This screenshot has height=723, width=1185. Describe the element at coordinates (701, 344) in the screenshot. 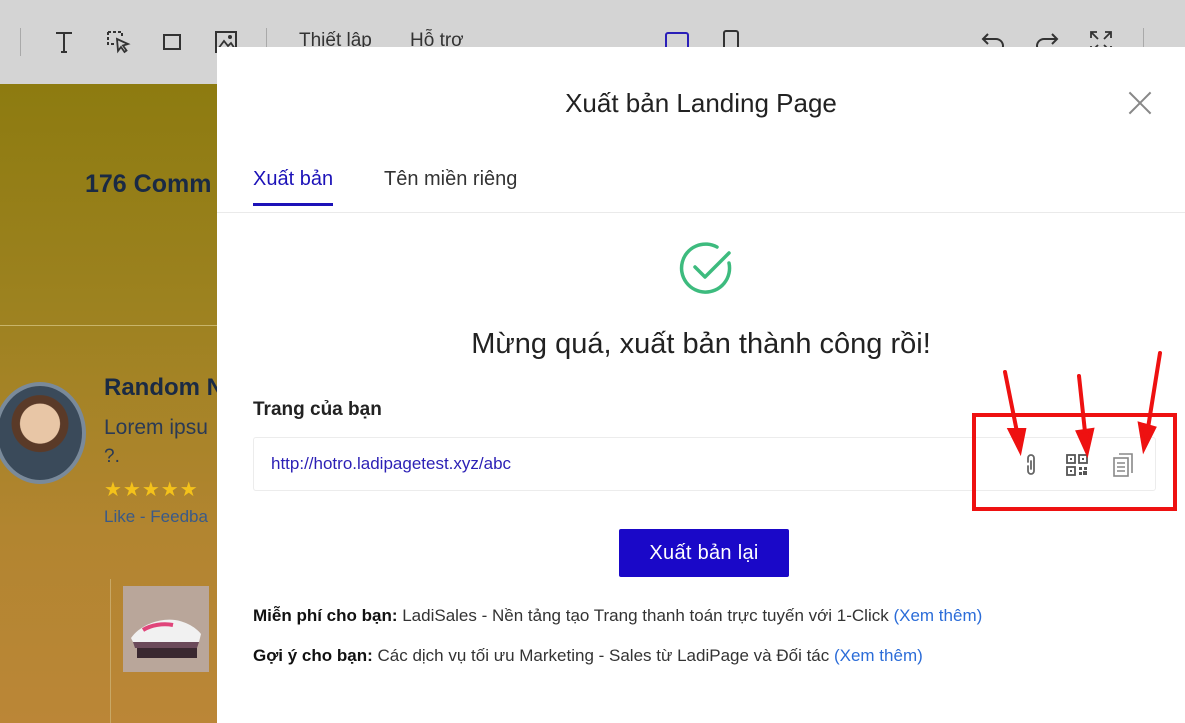

I see `success-message: Mừng quá, xuất bản thành công rồi!` at that location.